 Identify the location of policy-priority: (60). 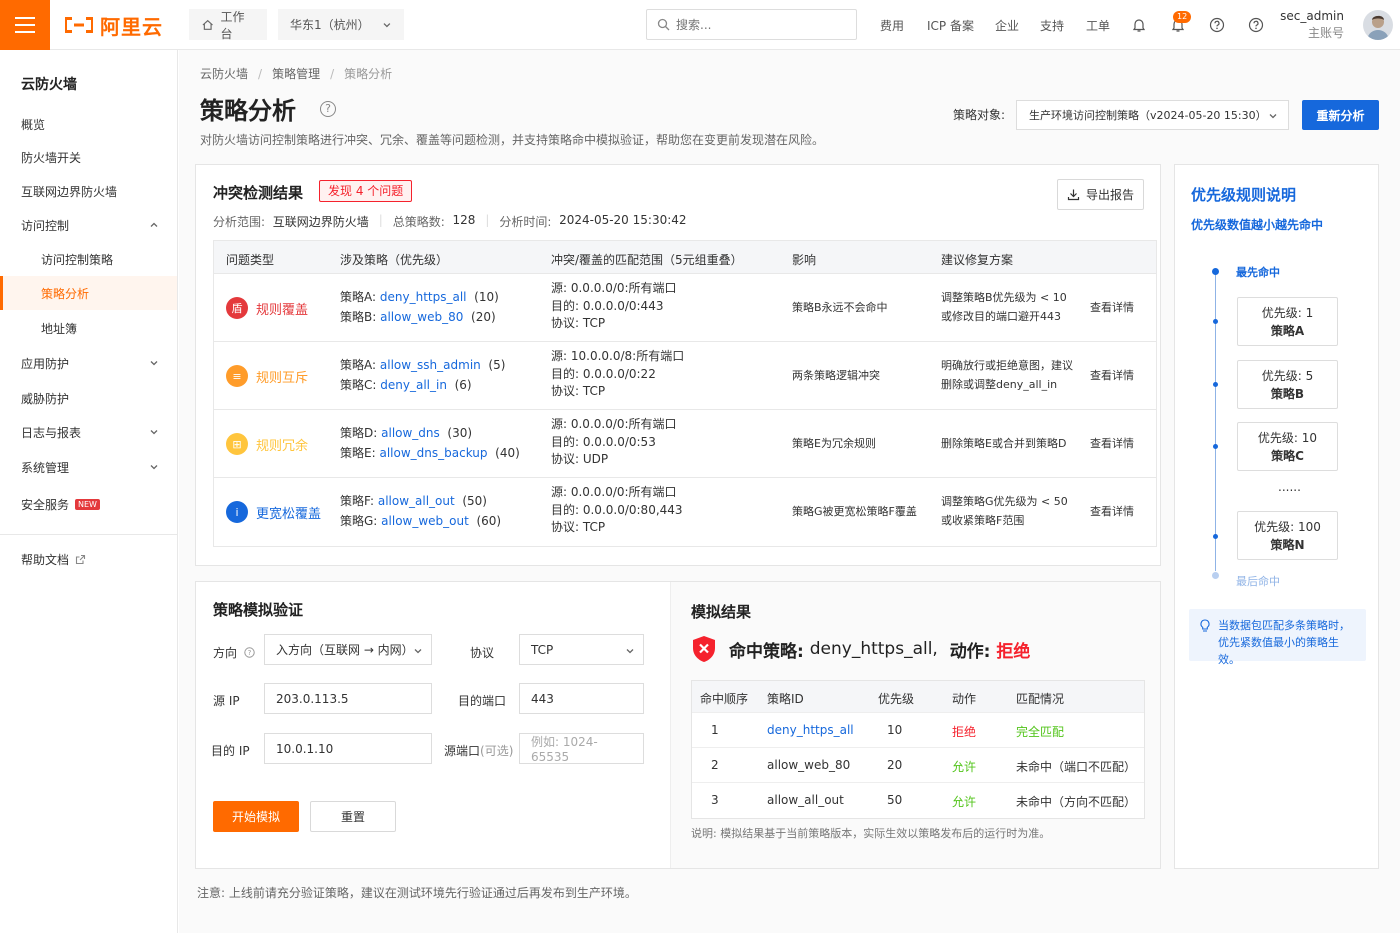
(489, 521).